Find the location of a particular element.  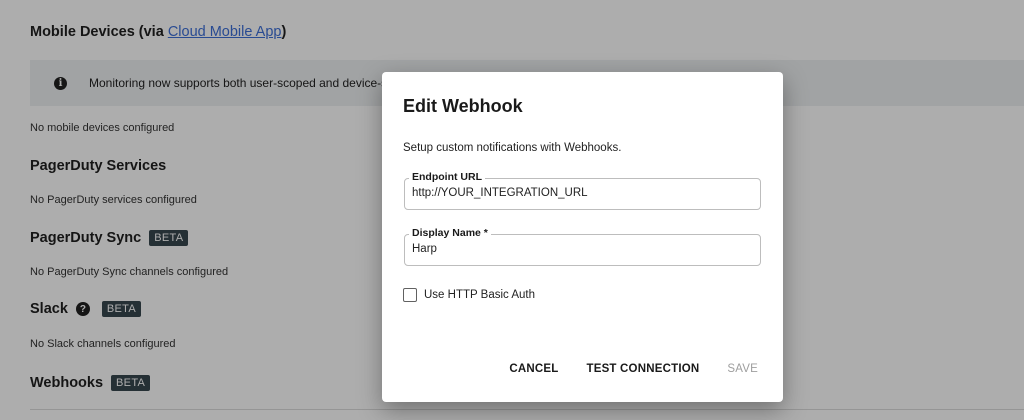

endpoint-url-field: Endpoint URL is located at coordinates (582, 190).